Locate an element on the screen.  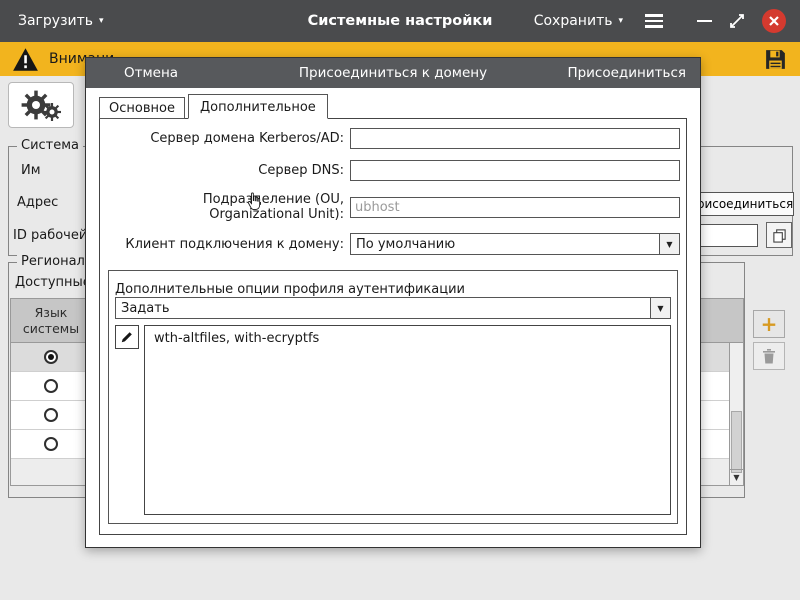
language-radio-selected is located at coordinates (51, 357).